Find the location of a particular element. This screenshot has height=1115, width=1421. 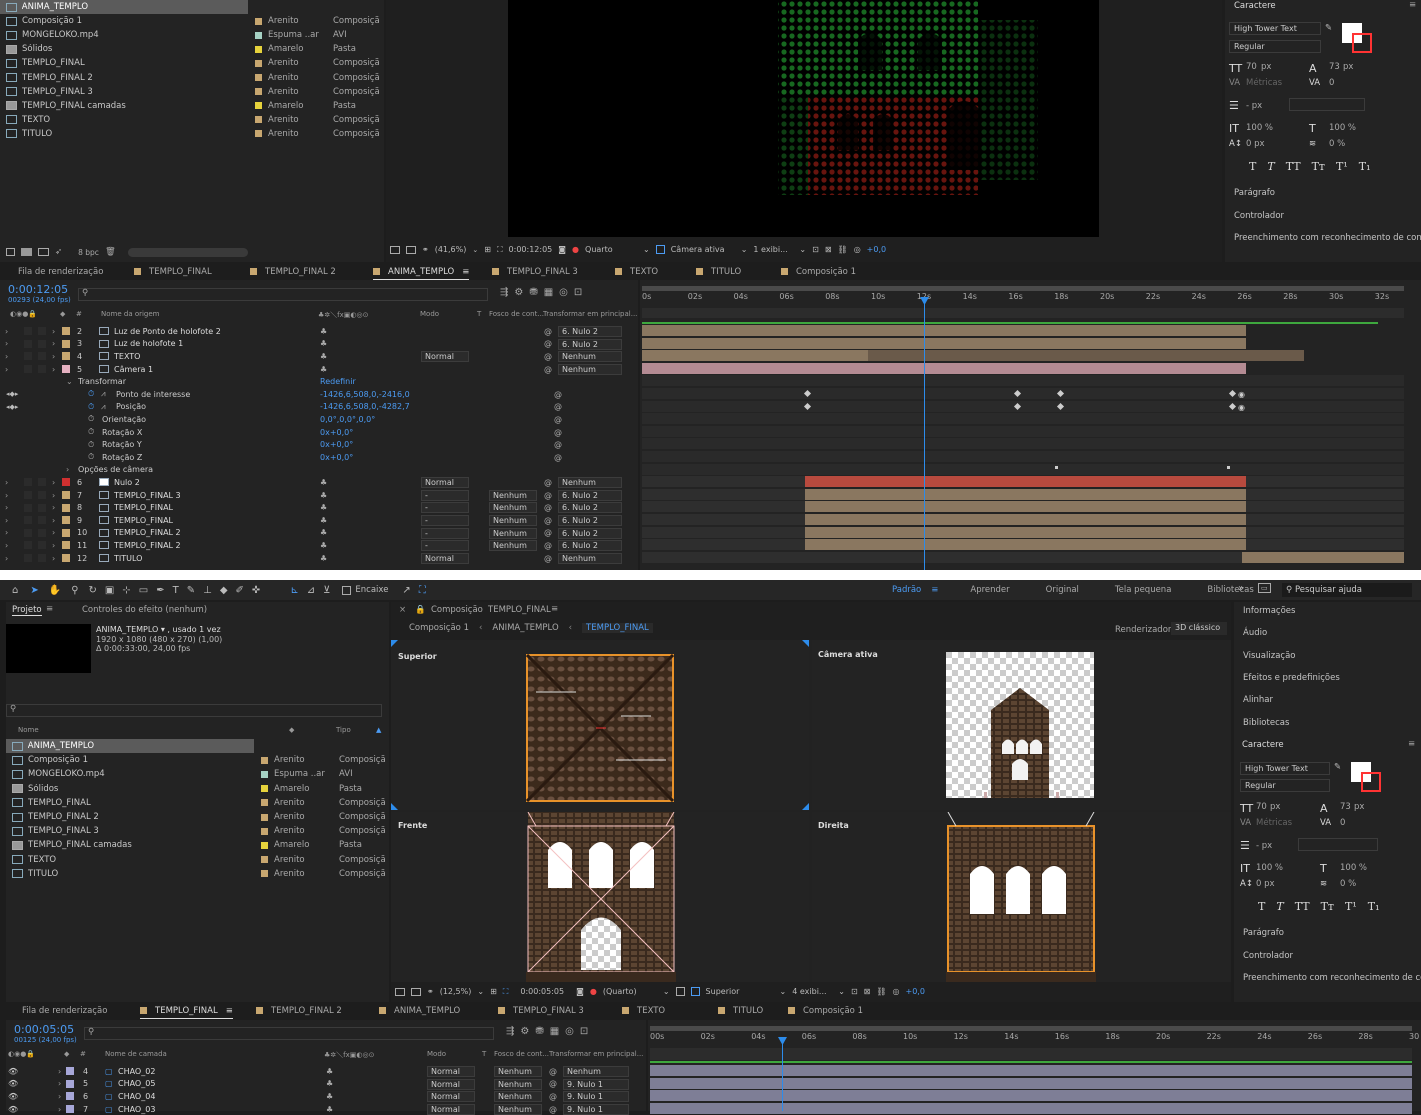

layer-row: 👁 › 6 ▢ CHAO_04 ♣ Normal Nenhum @9. Nulo 1 is located at coordinates (326, 1096).